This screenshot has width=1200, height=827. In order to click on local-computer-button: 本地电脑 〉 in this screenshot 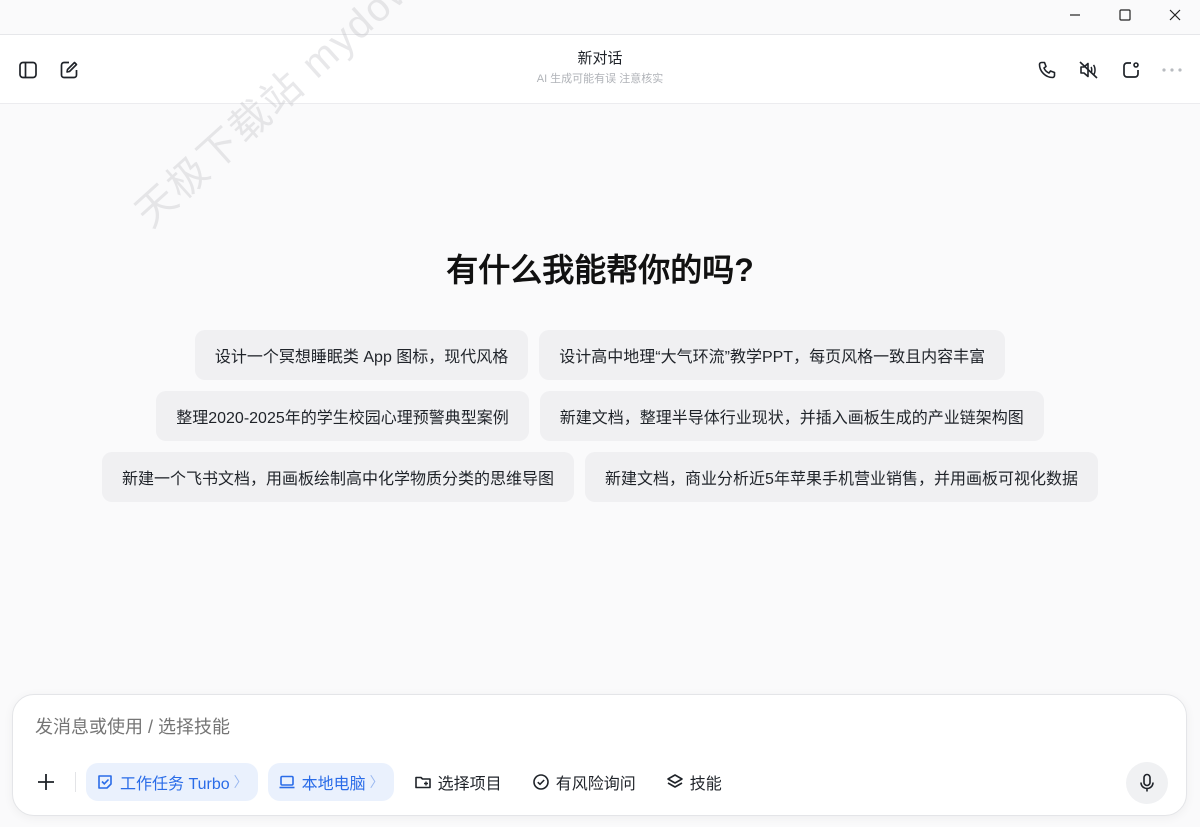, I will do `click(330, 782)`.